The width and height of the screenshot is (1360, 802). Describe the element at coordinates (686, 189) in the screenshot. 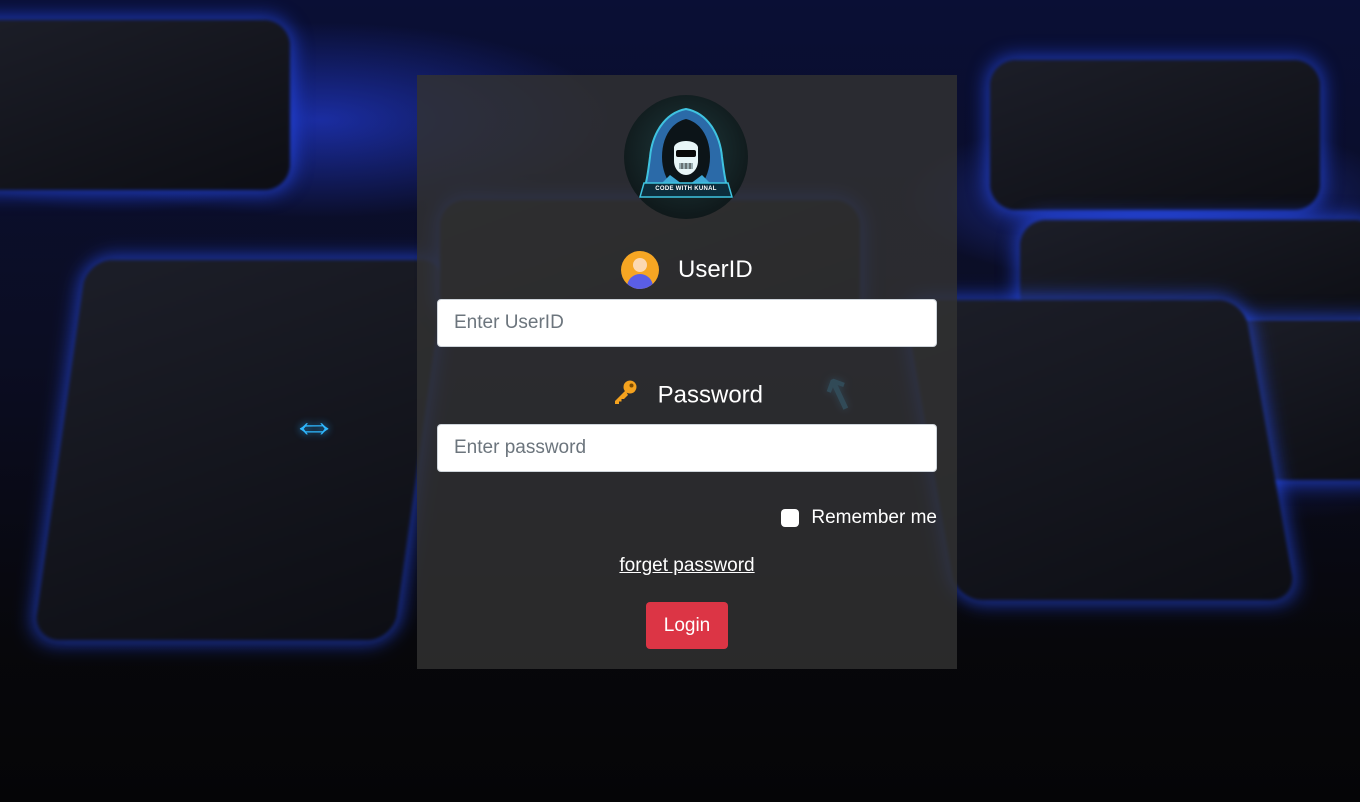

I see `logo-text: CODE WITH KUNAL` at that location.